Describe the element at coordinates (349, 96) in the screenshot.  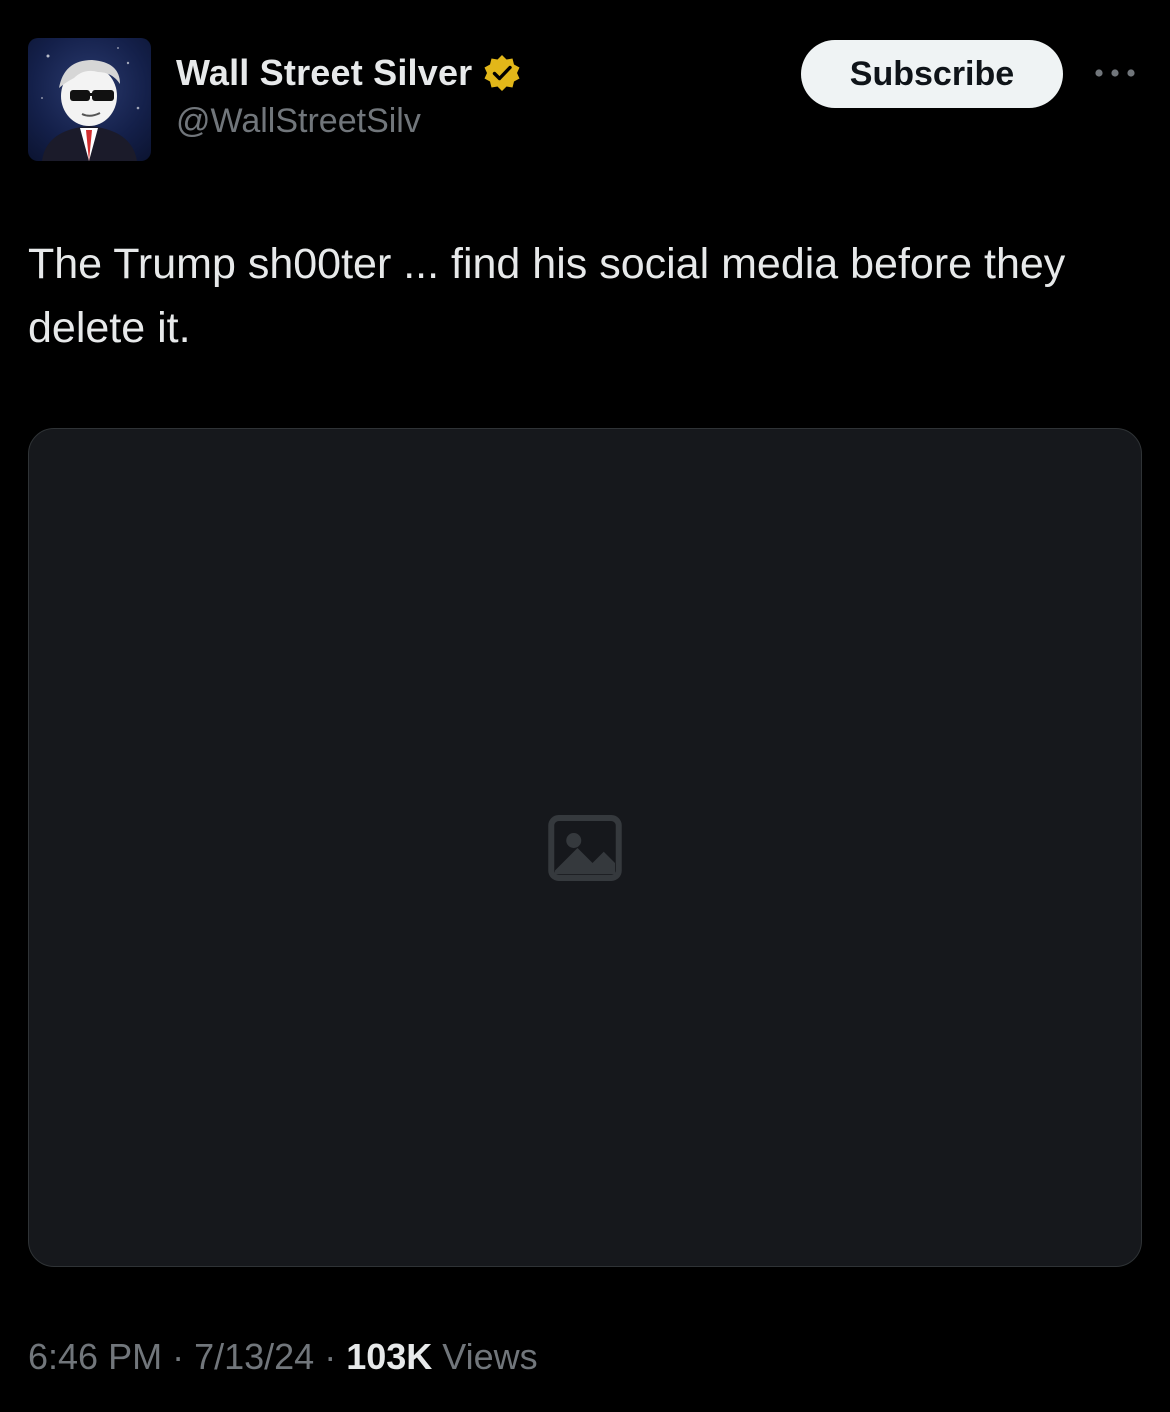
I see `author-block: Wall Street Silver @WallStreetSilv` at that location.